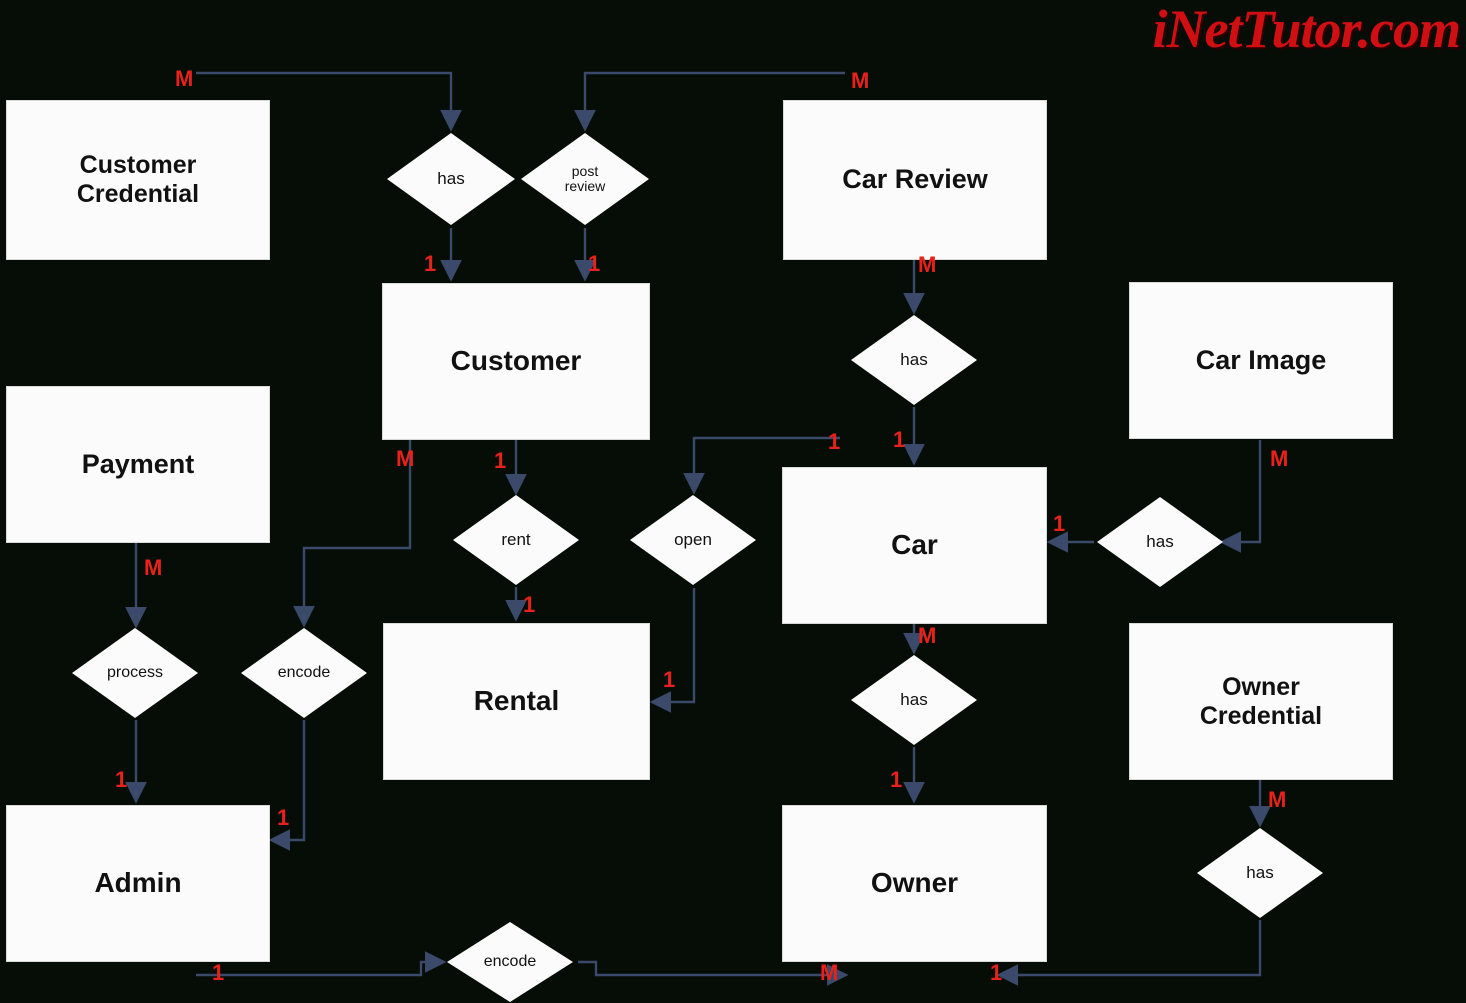  I want to click on entity-car: Car, so click(914, 545).